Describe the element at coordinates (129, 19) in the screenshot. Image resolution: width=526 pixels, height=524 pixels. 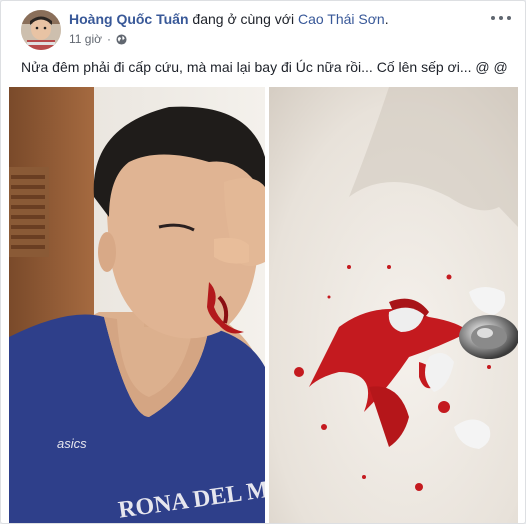
I see `author-name: Hoàng Quốc Tuấn` at that location.